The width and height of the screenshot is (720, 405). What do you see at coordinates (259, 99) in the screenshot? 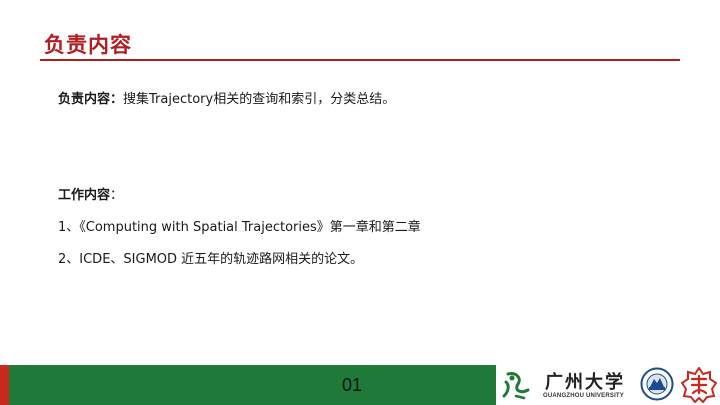
I see `responsibility-text: 搜集Trajectory相关的查询和索引，分类总结。` at bounding box center [259, 99].